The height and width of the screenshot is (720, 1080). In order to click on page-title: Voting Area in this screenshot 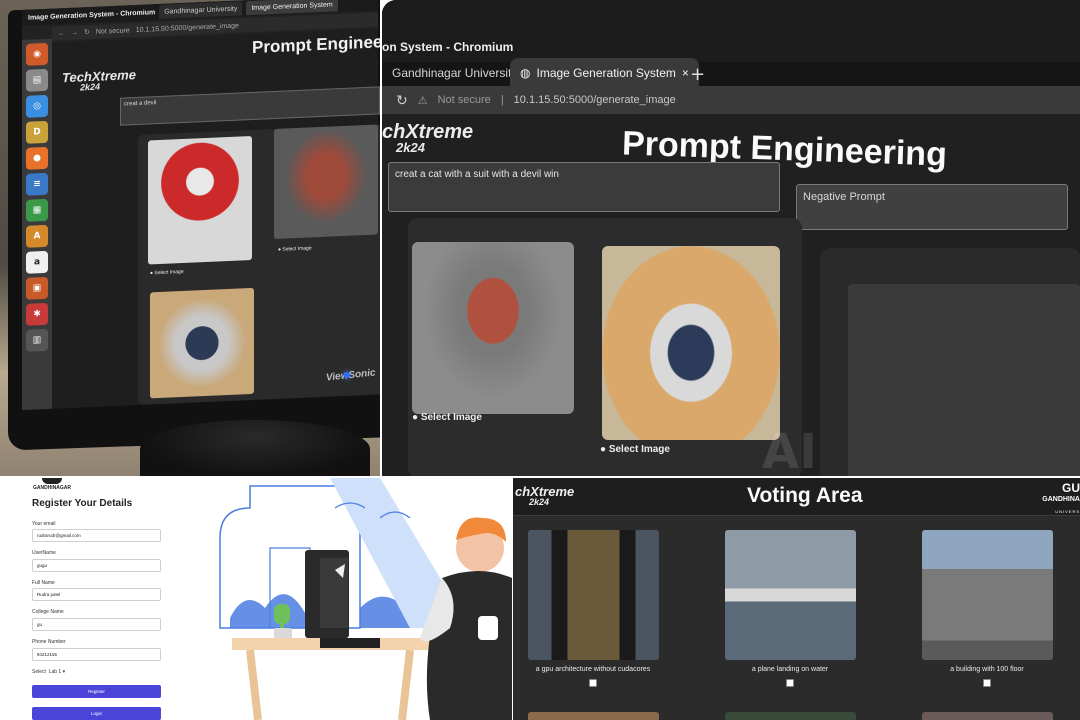, I will do `click(805, 495)`.